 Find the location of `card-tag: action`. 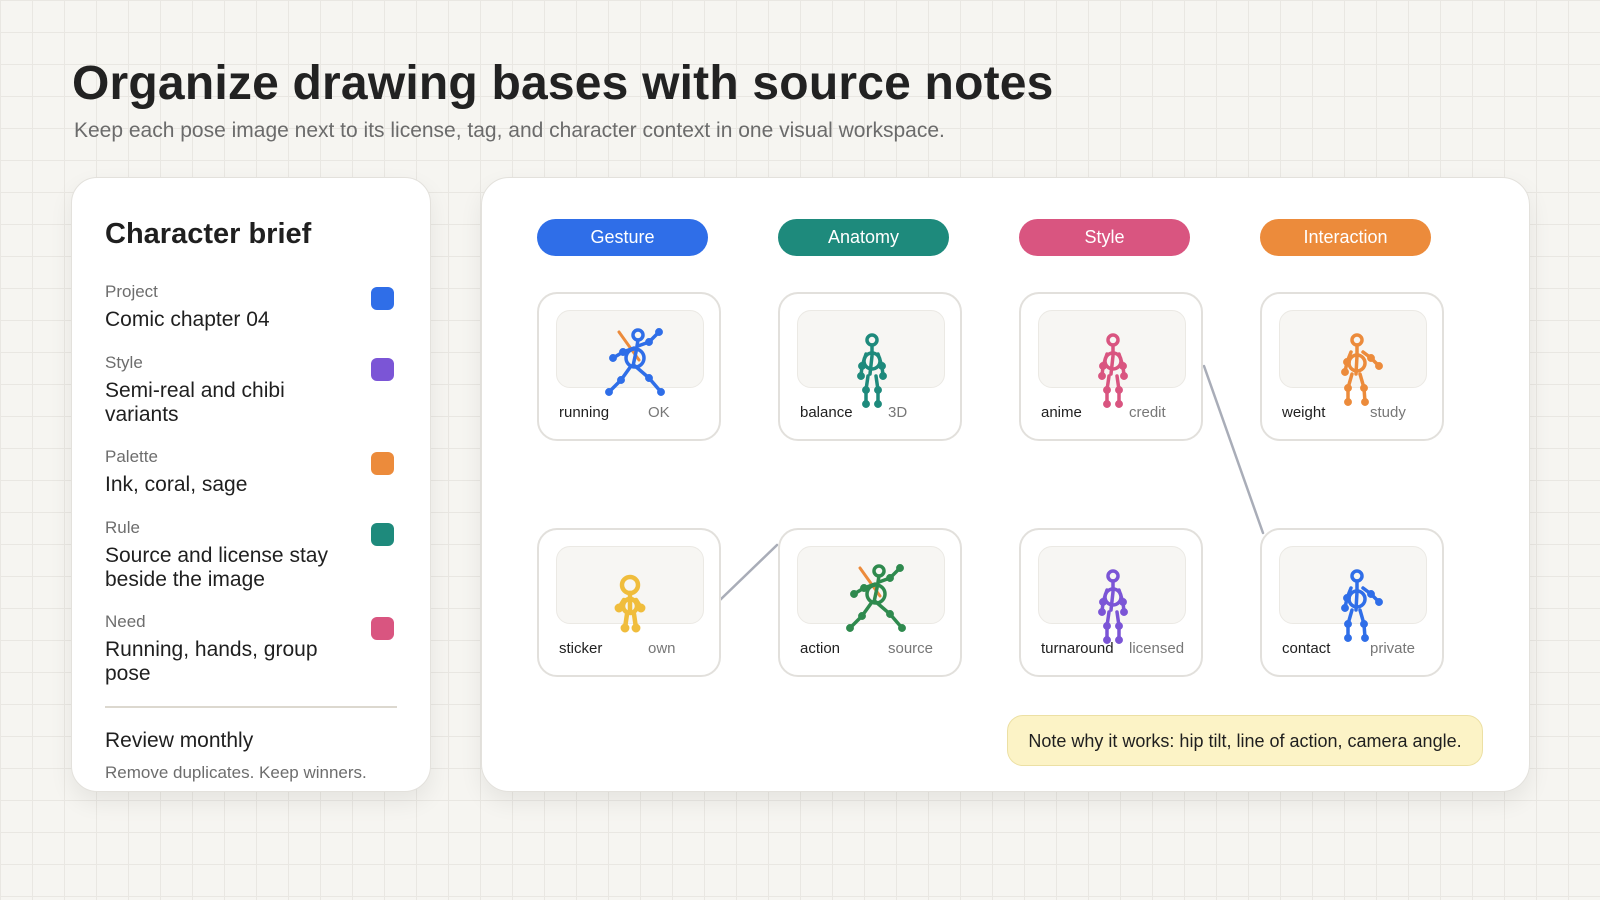

card-tag: action is located at coordinates (820, 648).